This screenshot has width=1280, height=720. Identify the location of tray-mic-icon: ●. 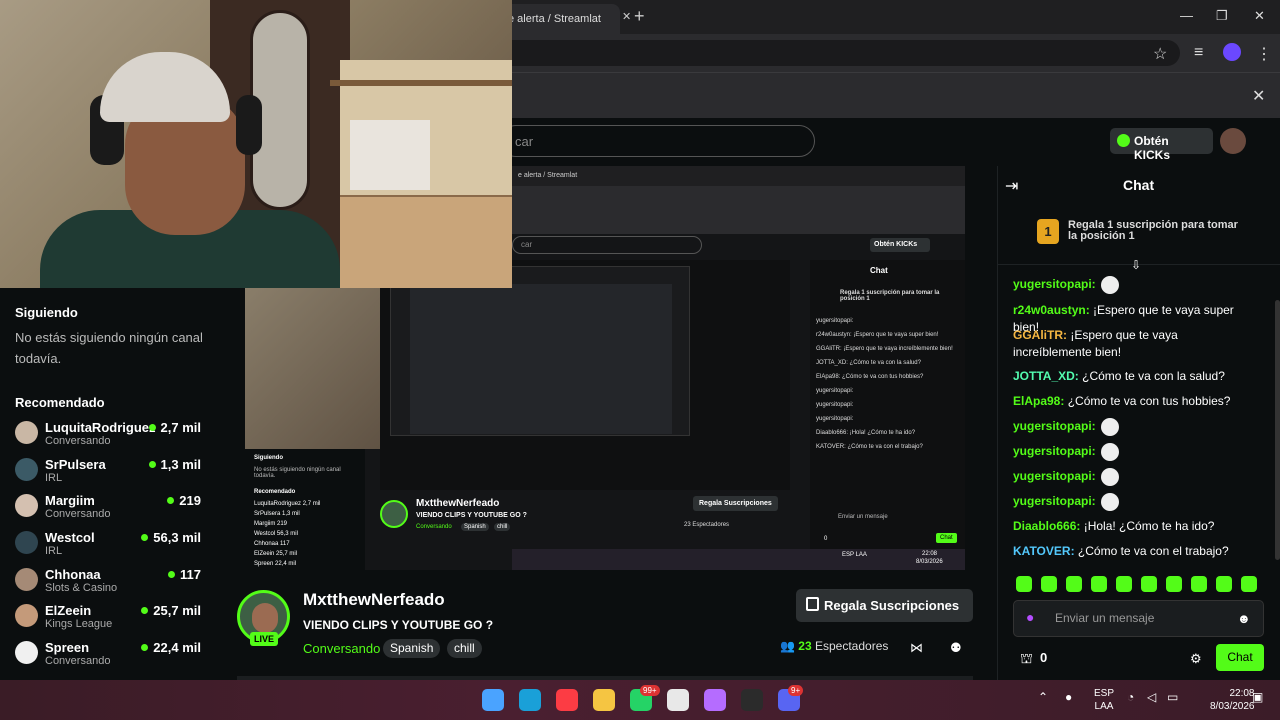
(1068, 697).